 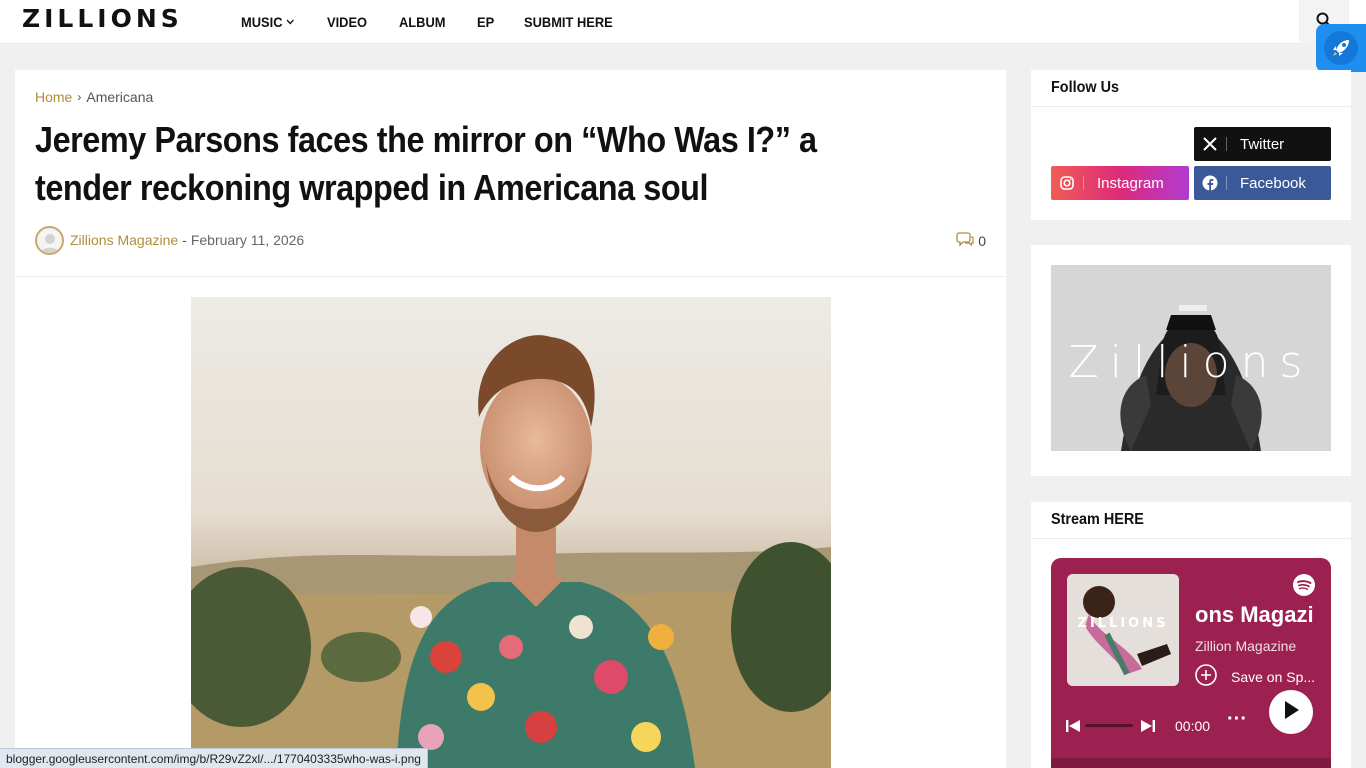 What do you see at coordinates (1206, 676) in the screenshot?
I see `add-circle-icon` at bounding box center [1206, 676].